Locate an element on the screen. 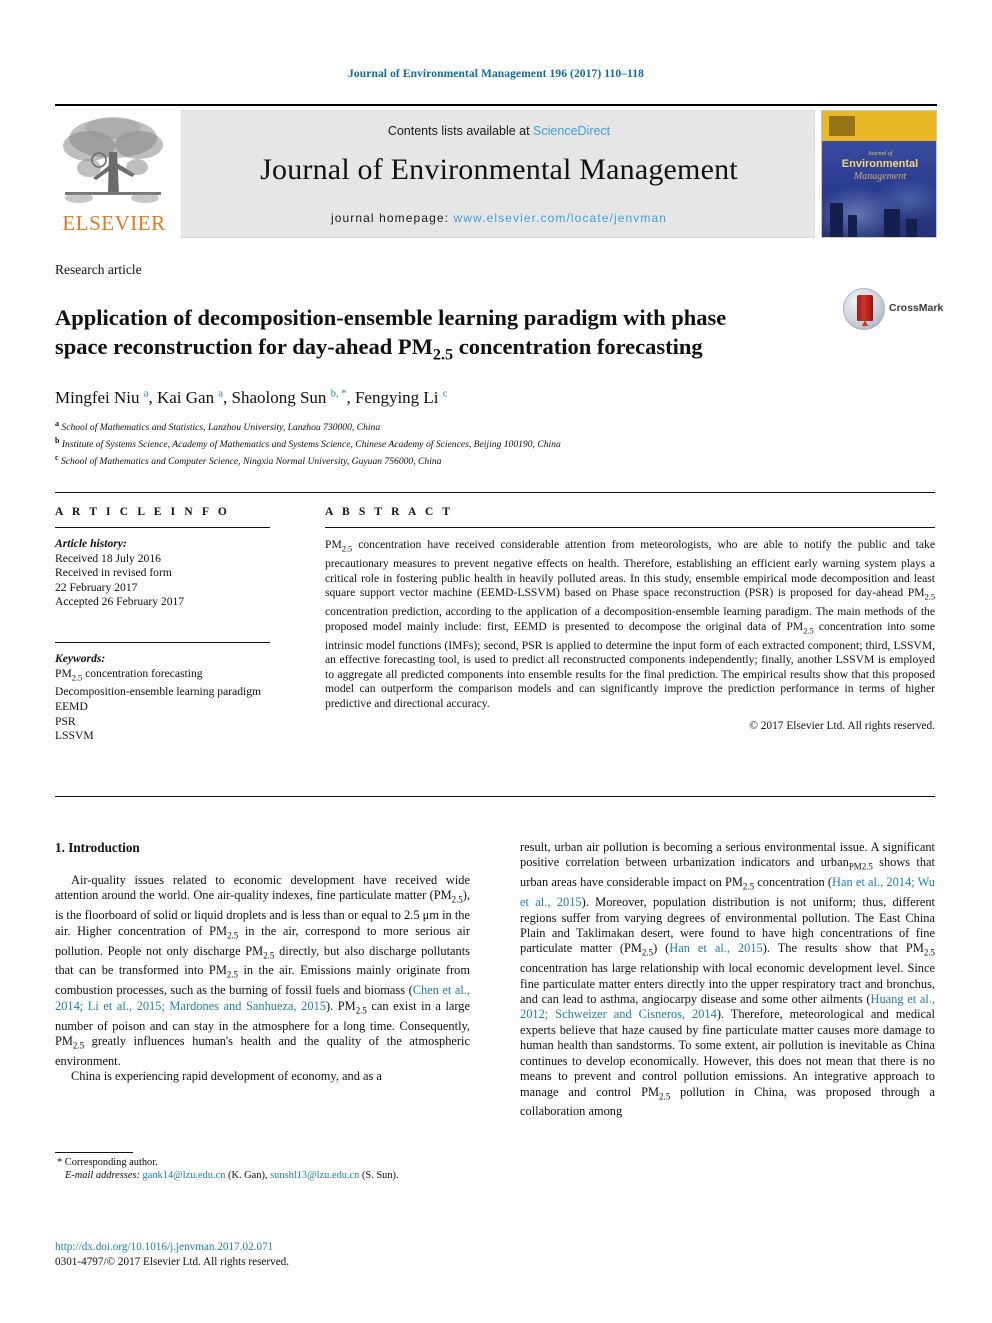 This screenshot has height=1323, width=992. keyword-item: EEMD is located at coordinates (71, 707).